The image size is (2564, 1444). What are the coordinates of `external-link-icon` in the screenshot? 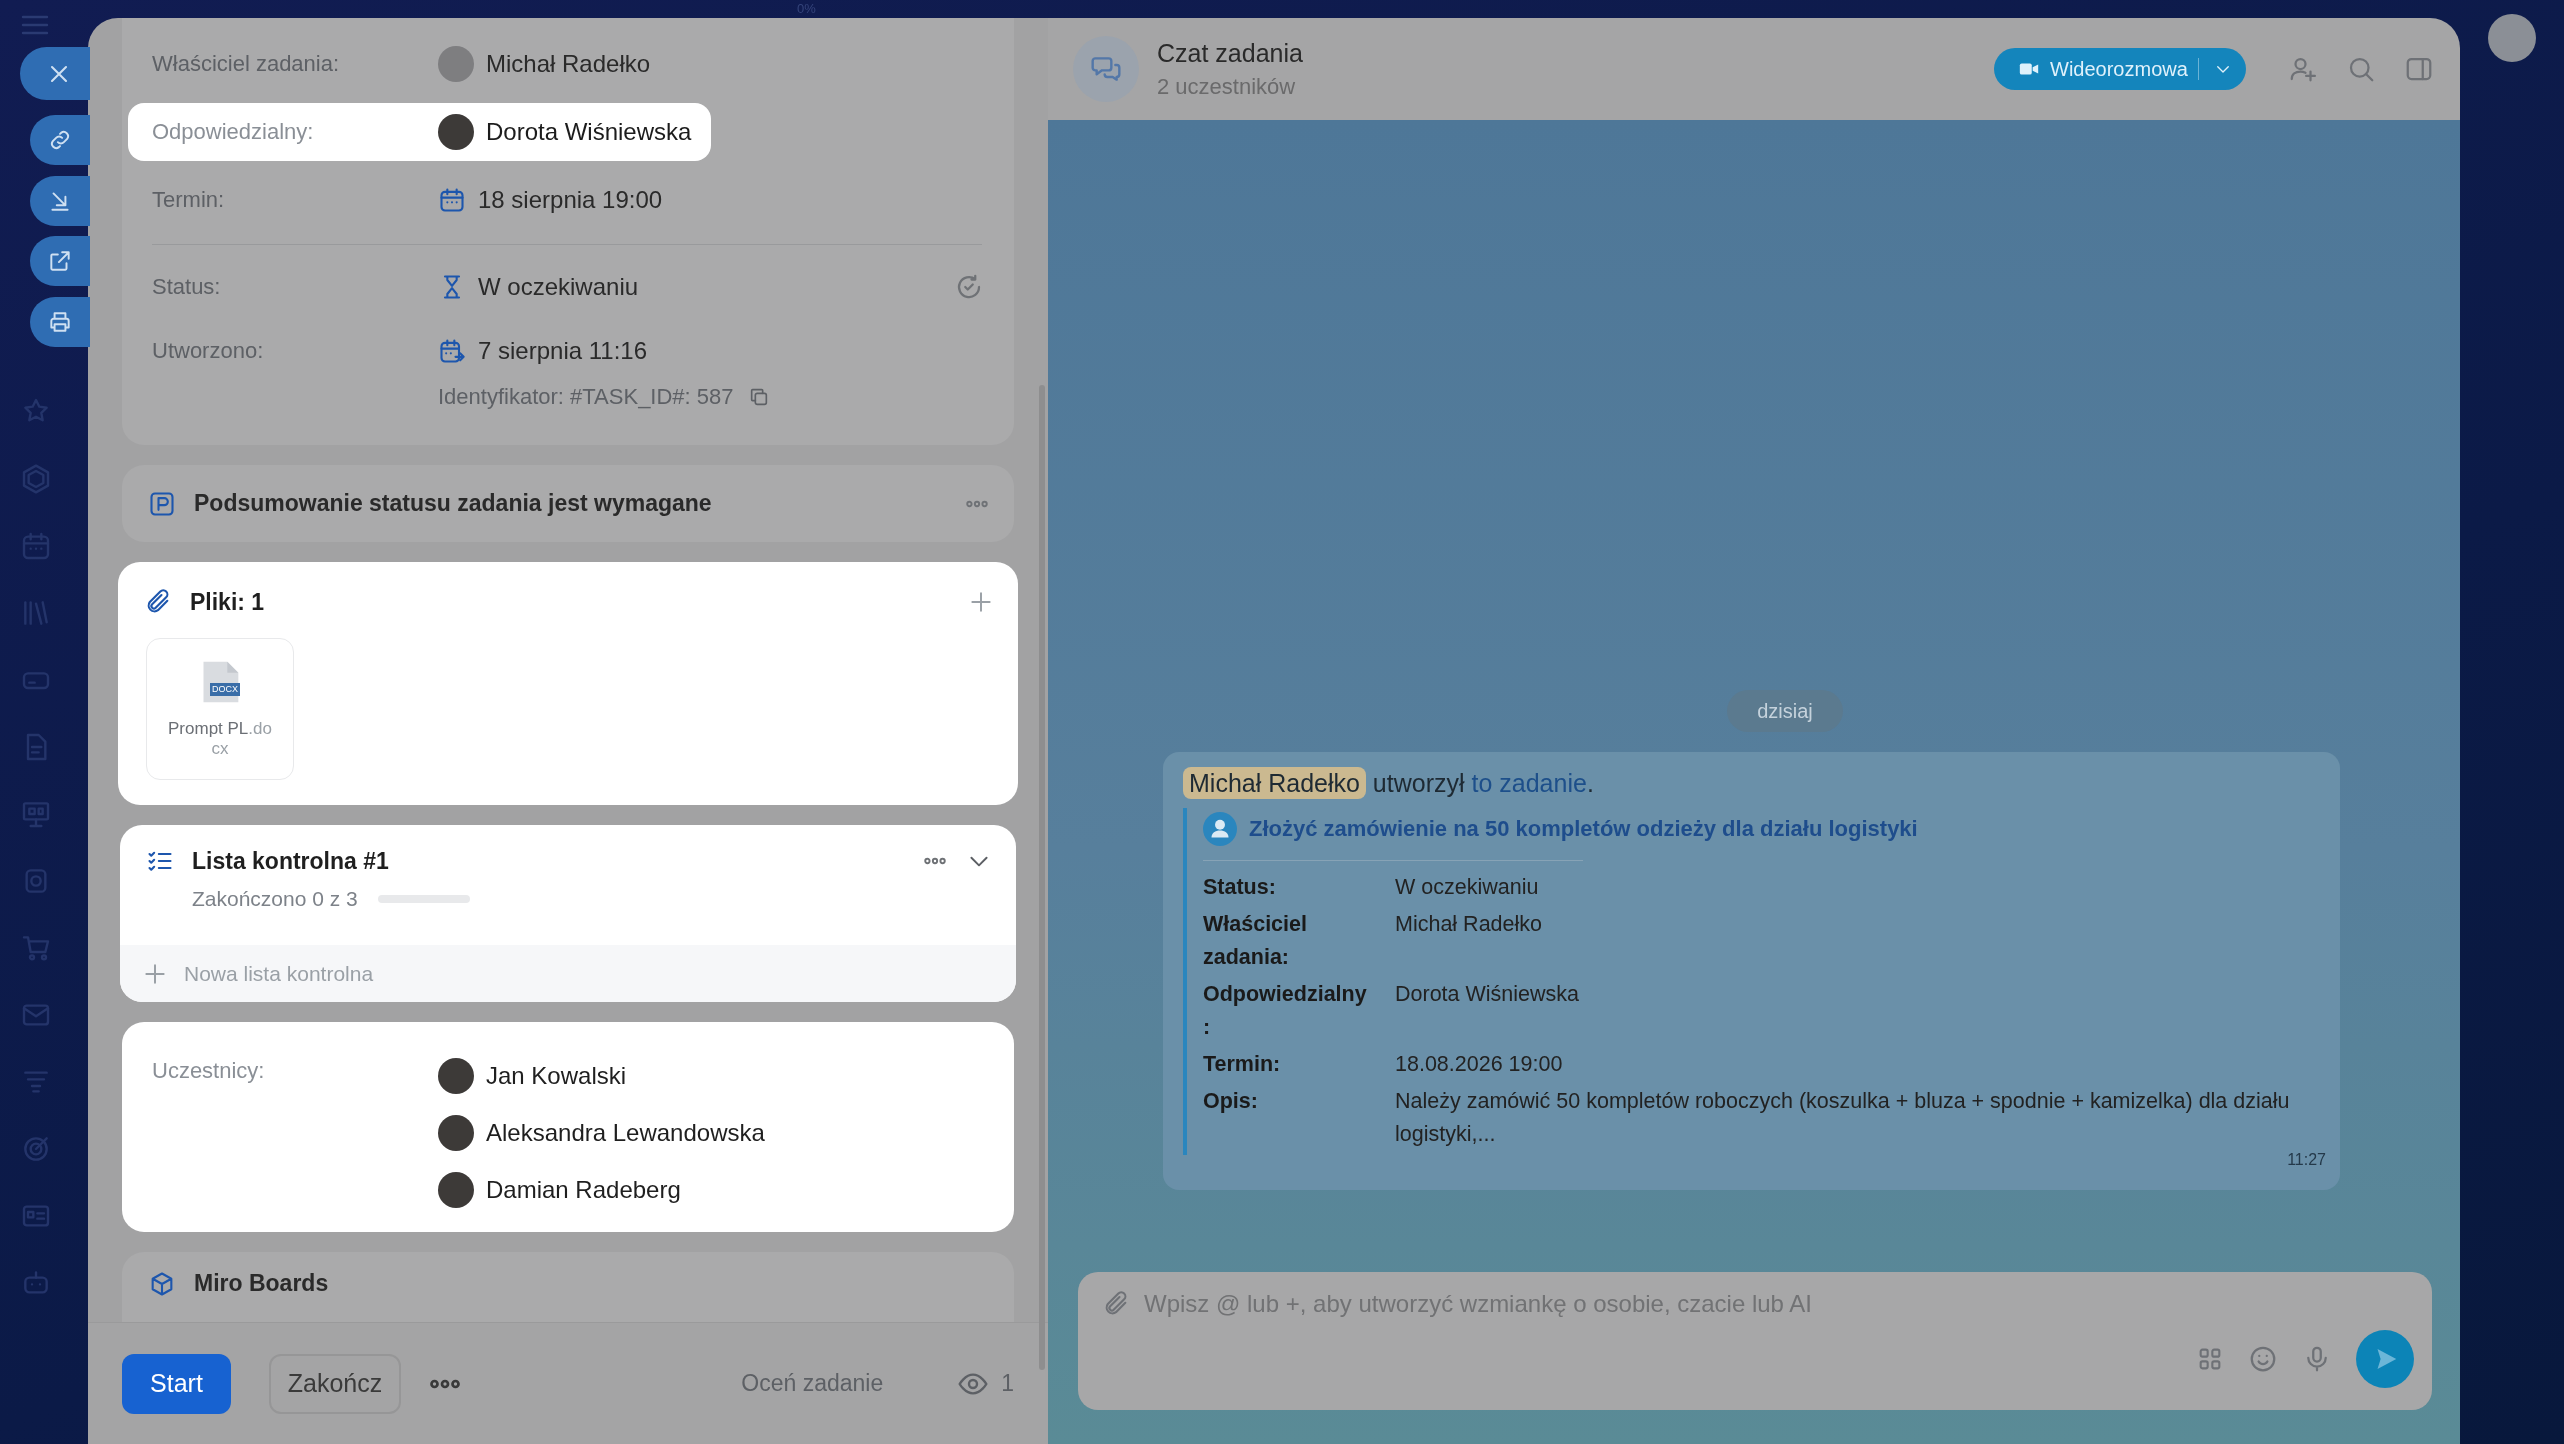 It's located at (60, 261).